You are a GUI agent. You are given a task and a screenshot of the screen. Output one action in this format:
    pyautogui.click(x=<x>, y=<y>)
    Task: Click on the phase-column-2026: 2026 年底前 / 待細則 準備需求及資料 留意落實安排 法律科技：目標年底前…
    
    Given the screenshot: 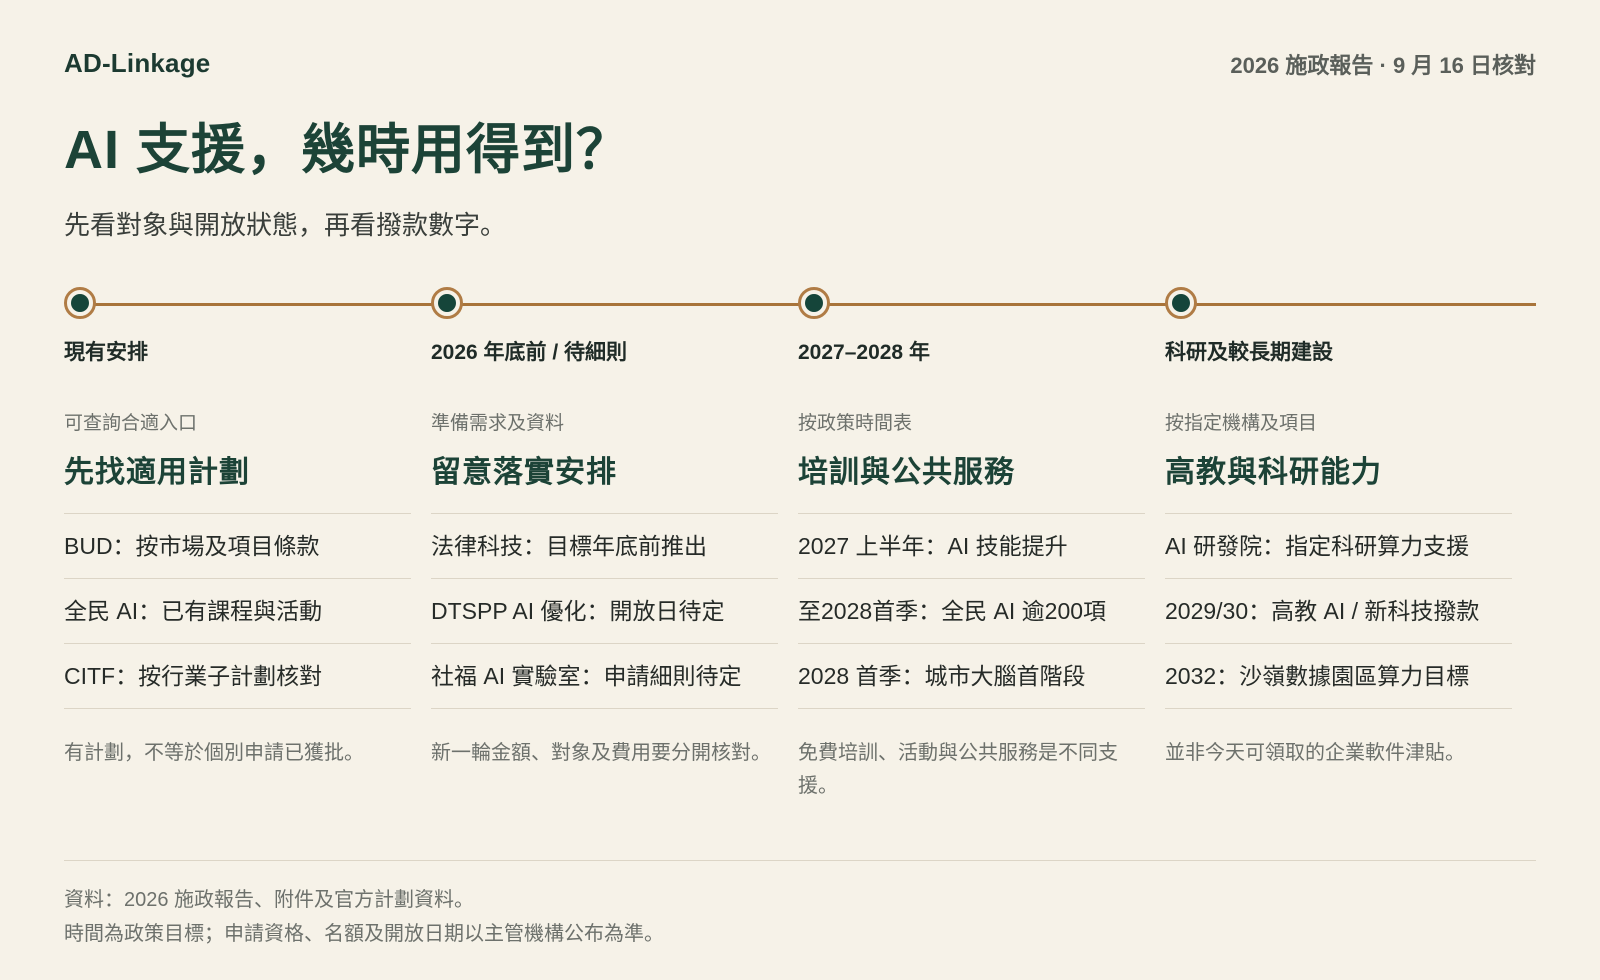 What is the action you would take?
    pyautogui.click(x=604, y=550)
    